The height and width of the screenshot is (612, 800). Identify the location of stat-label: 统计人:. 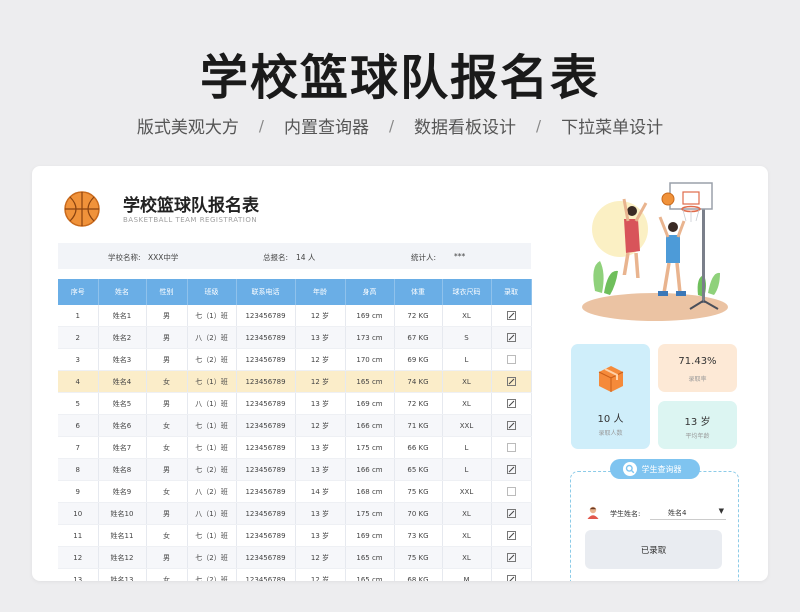
(424, 257).